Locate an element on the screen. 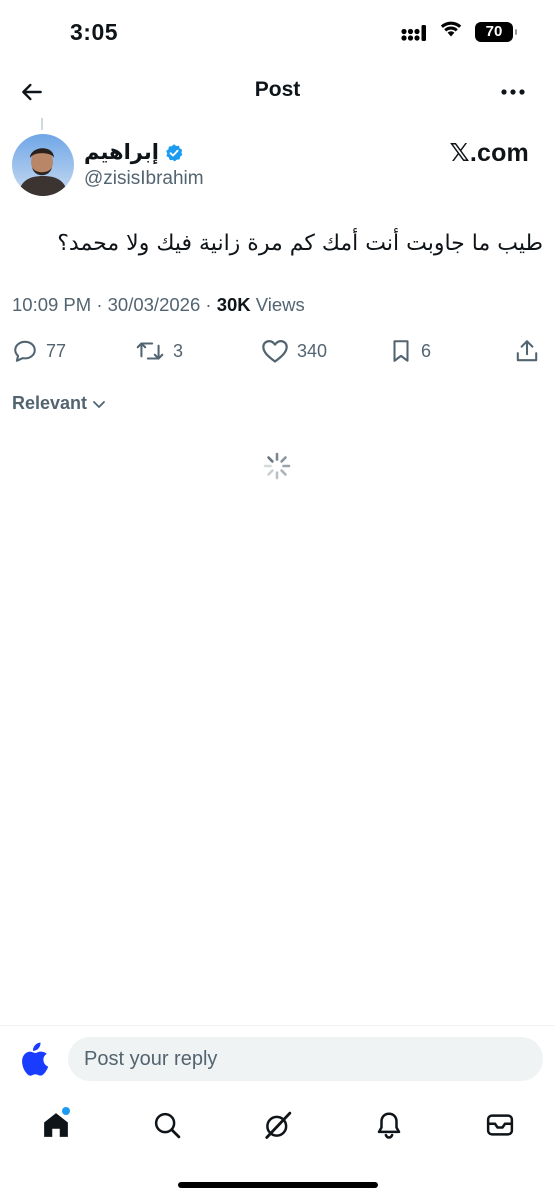 This screenshot has width=555, height=1200. battery-level: 70 is located at coordinates (494, 31).